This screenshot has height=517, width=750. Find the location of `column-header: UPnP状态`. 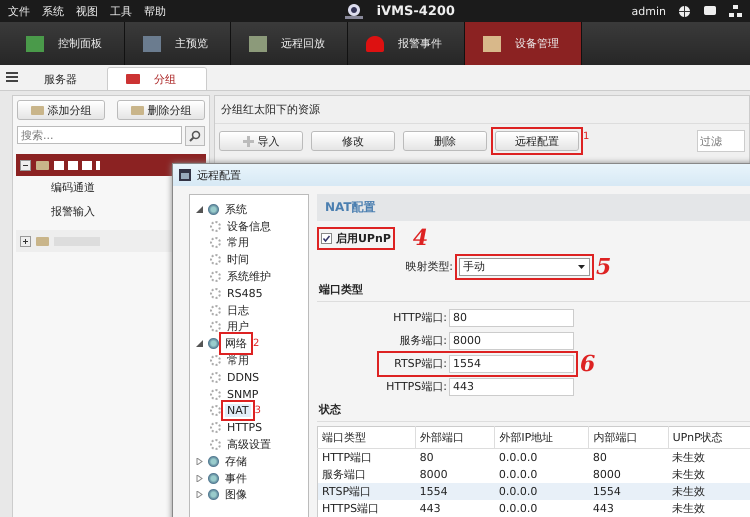

column-header: UPnP状态 is located at coordinates (709, 437).